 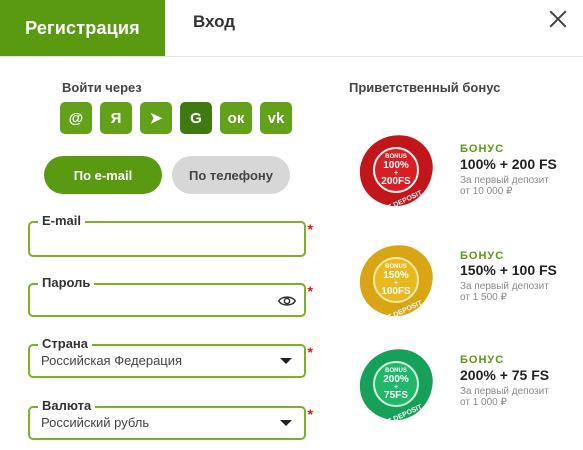 What do you see at coordinates (276, 118) in the screenshot?
I see `vk-icon: vk` at bounding box center [276, 118].